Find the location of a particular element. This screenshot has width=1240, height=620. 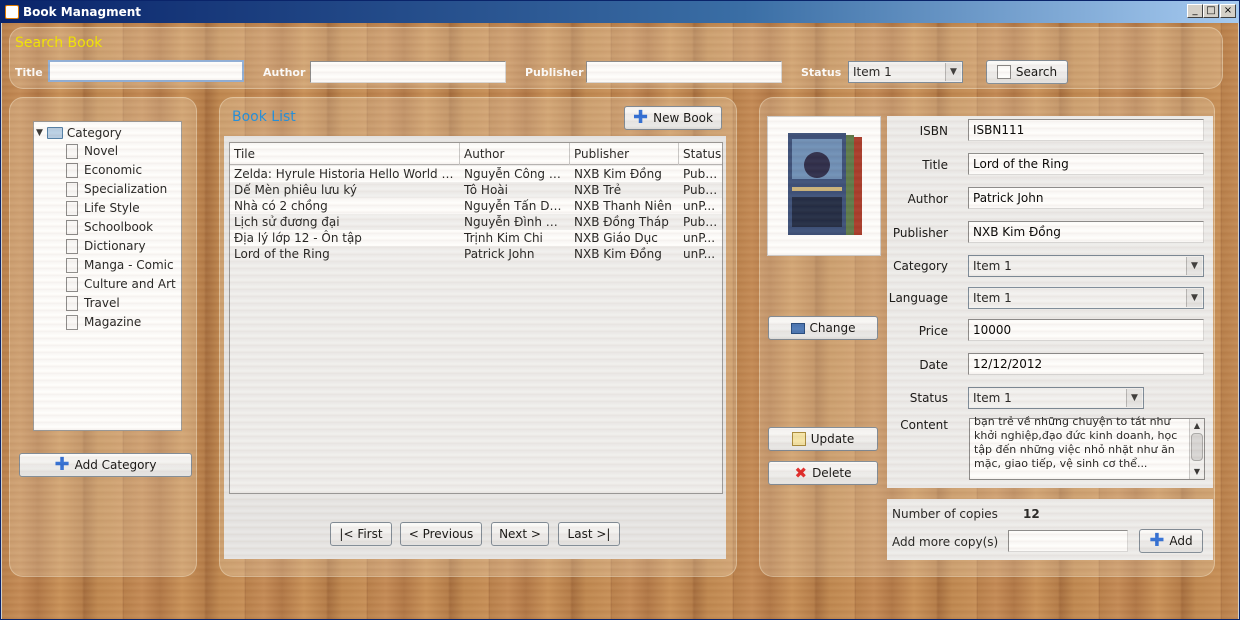

column-header-title: Tile is located at coordinates (345, 154).